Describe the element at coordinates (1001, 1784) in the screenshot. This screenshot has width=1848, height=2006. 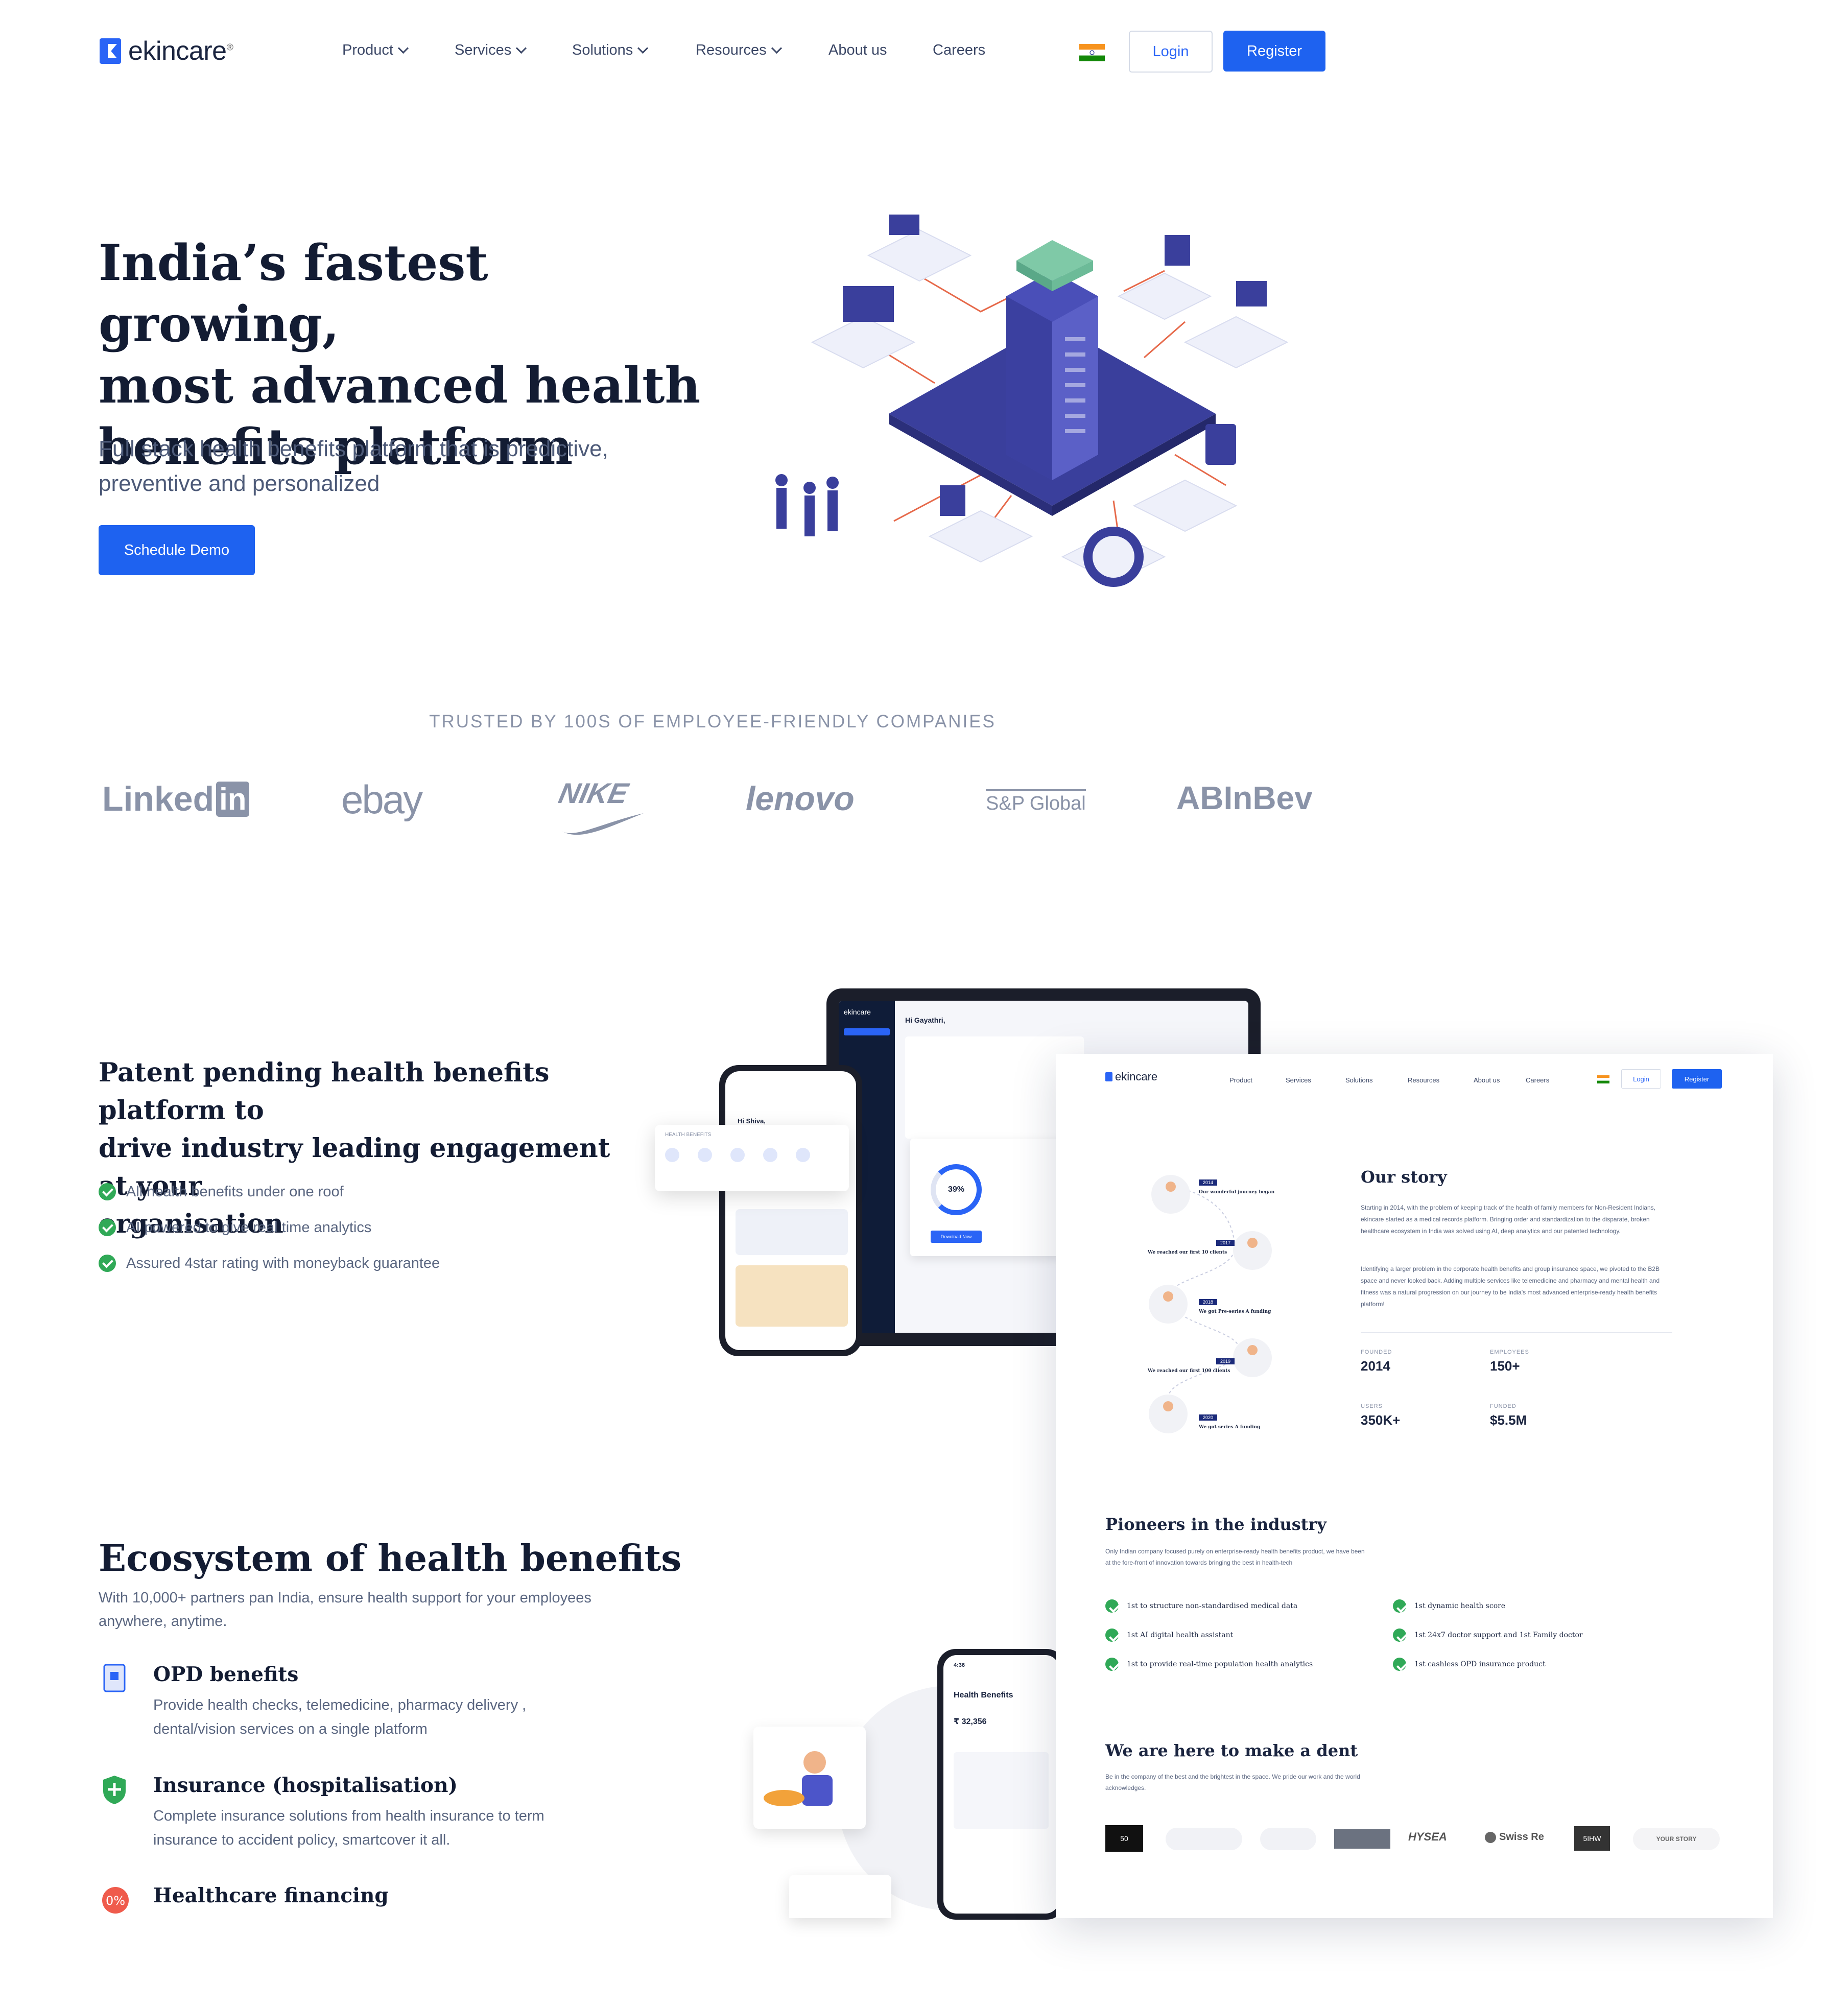
I see `phone2-mockup: 4:36 Health Benefits ₹ 32,356` at that location.